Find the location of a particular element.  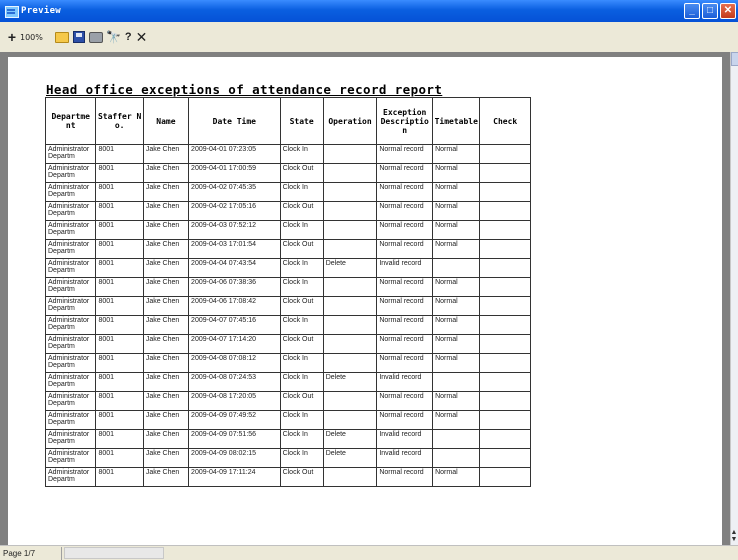

open-folder-icon is located at coordinates (61, 37).